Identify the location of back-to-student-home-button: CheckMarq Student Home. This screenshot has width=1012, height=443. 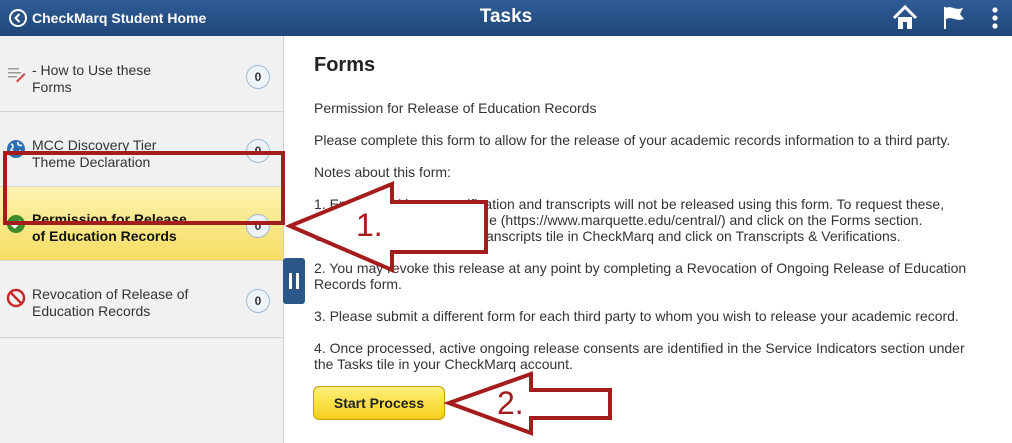
(107, 18).